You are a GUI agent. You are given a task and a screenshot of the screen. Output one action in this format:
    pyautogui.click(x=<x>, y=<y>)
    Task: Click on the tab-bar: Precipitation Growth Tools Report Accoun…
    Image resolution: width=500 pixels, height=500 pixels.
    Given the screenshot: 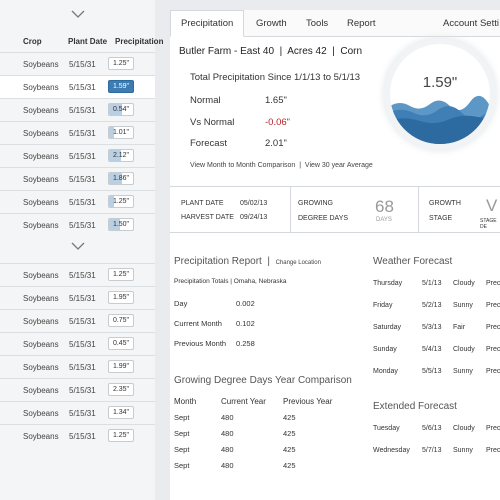 What is the action you would take?
    pyautogui.click(x=335, y=23)
    